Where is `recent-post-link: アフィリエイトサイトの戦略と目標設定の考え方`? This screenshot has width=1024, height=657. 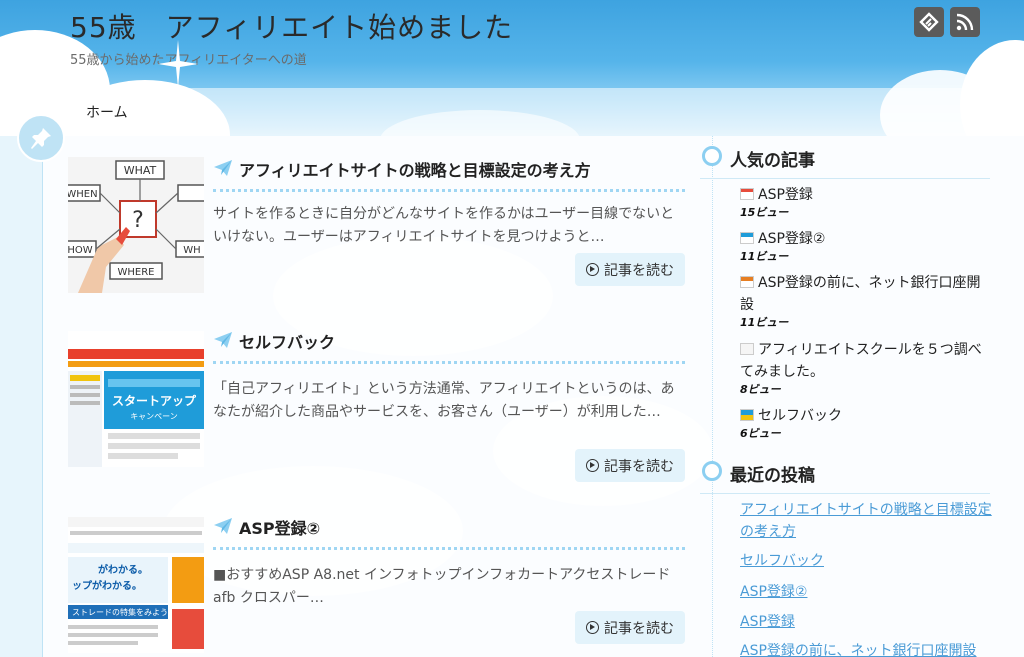 recent-post-link: アフィリエイトサイトの戦略と目標設定の考え方 is located at coordinates (866, 521).